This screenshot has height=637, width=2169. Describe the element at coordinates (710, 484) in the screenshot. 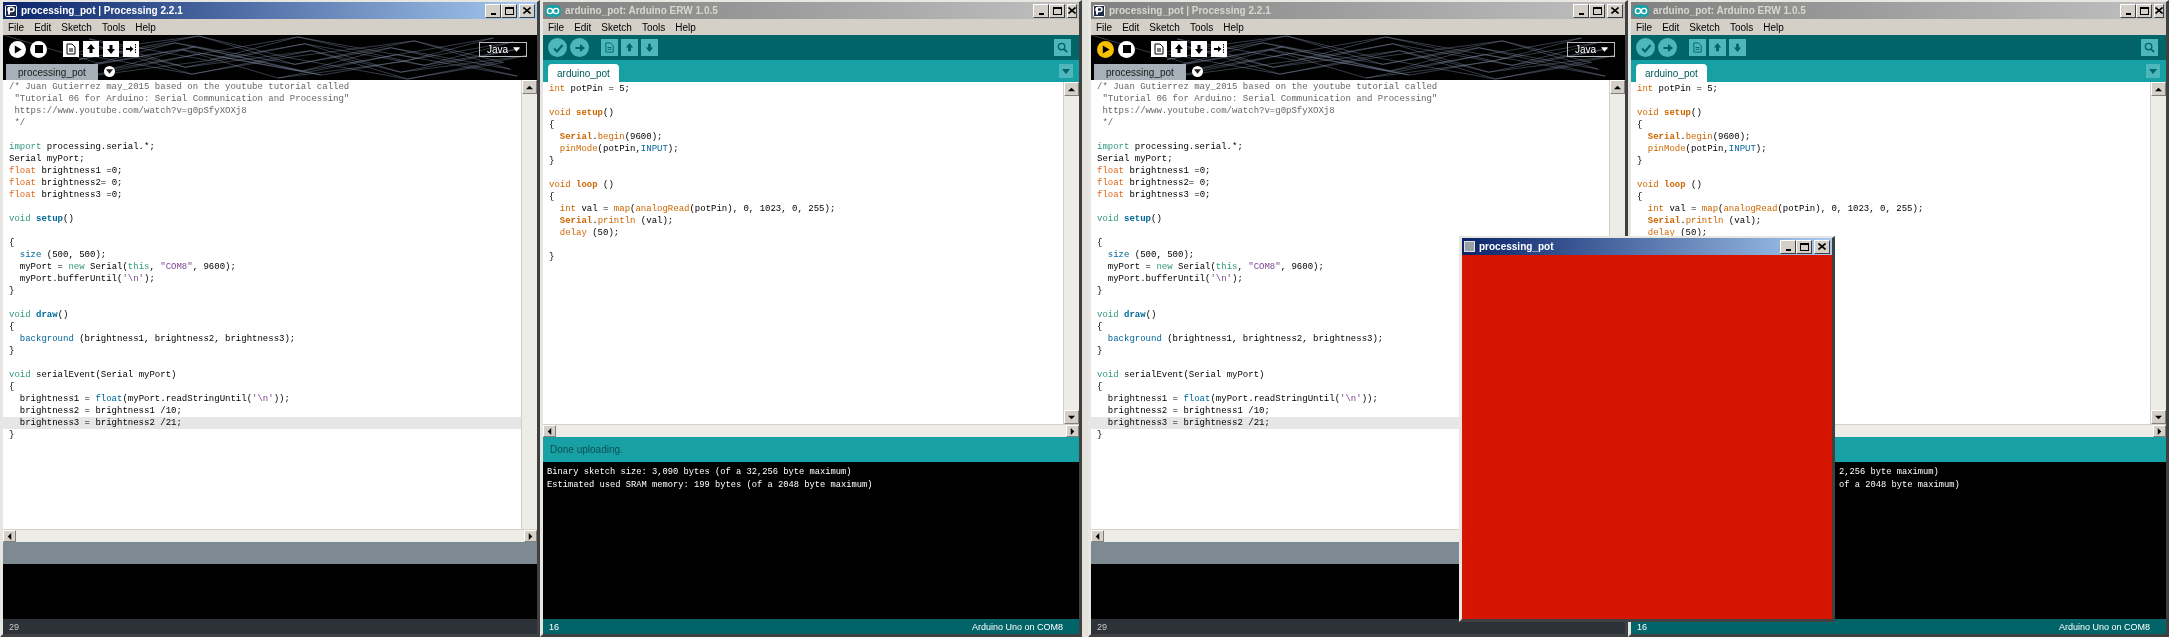

I see `console-line: Estimated used SRAM memory: 199 bytes (of a 2048 byte maximum)` at that location.